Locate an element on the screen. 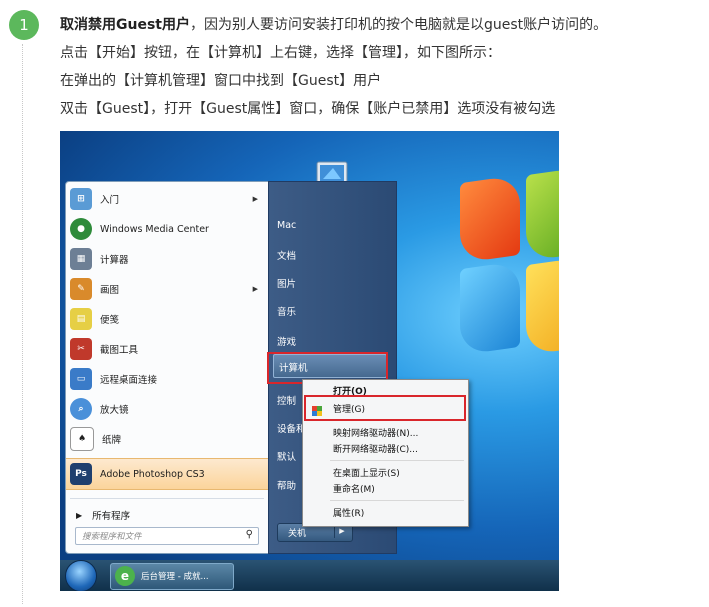 This screenshot has height=607, width=709. getting-started-icon: ⊞ is located at coordinates (81, 199).